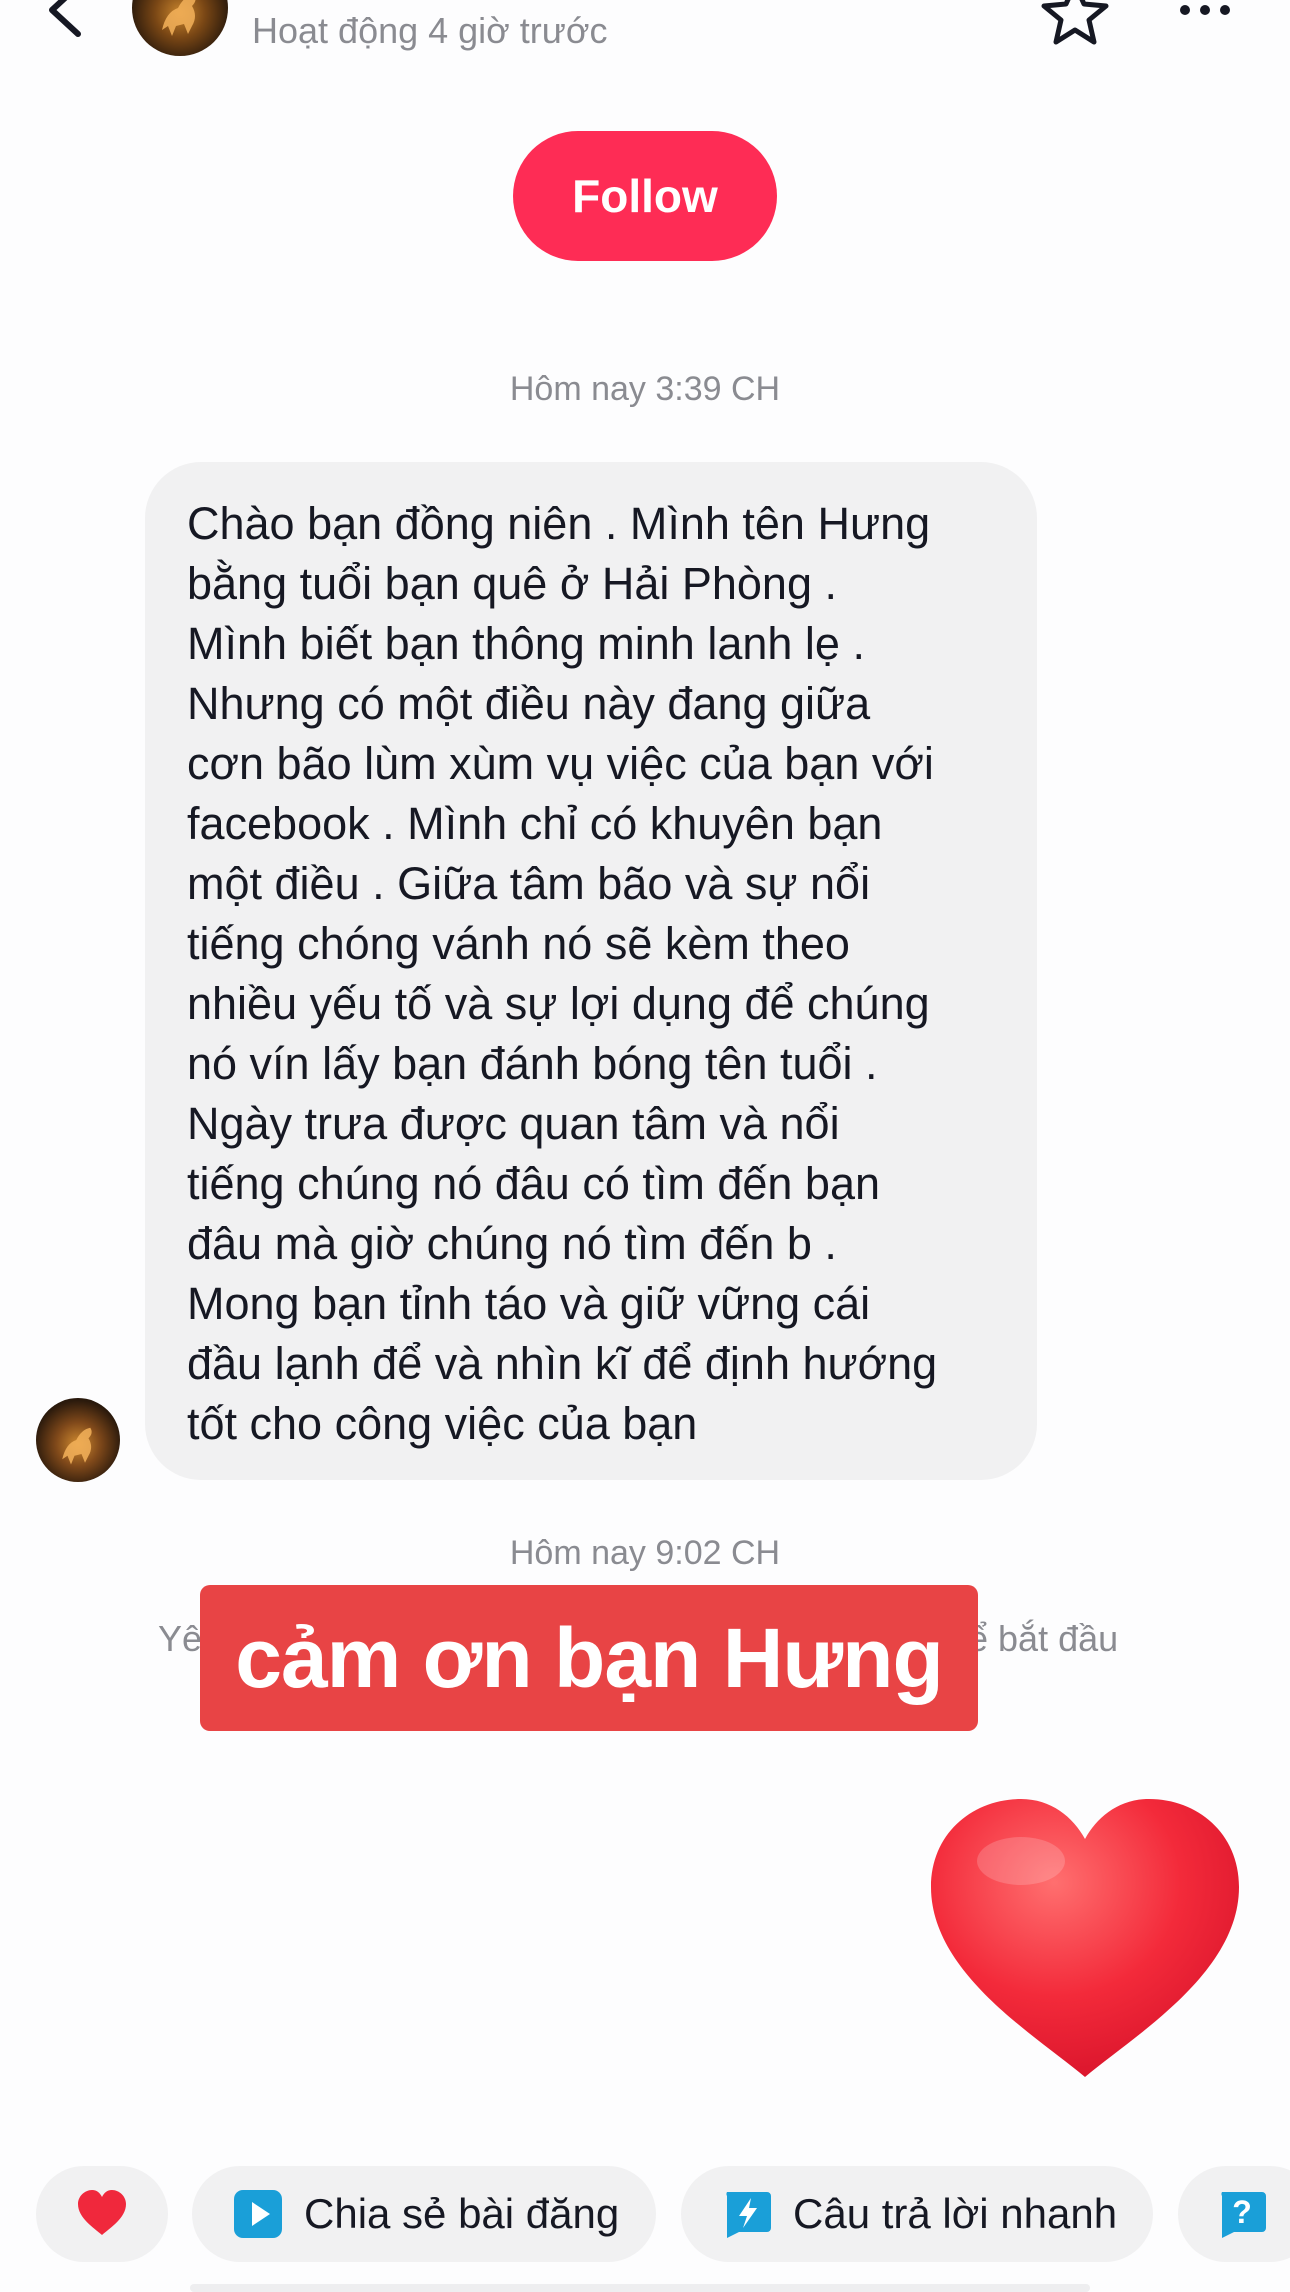 This screenshot has height=2292, width=1290. What do you see at coordinates (562, 1363) in the screenshot?
I see `message-line: đầu lạnh để và nhìn kĩ để định hướng` at bounding box center [562, 1363].